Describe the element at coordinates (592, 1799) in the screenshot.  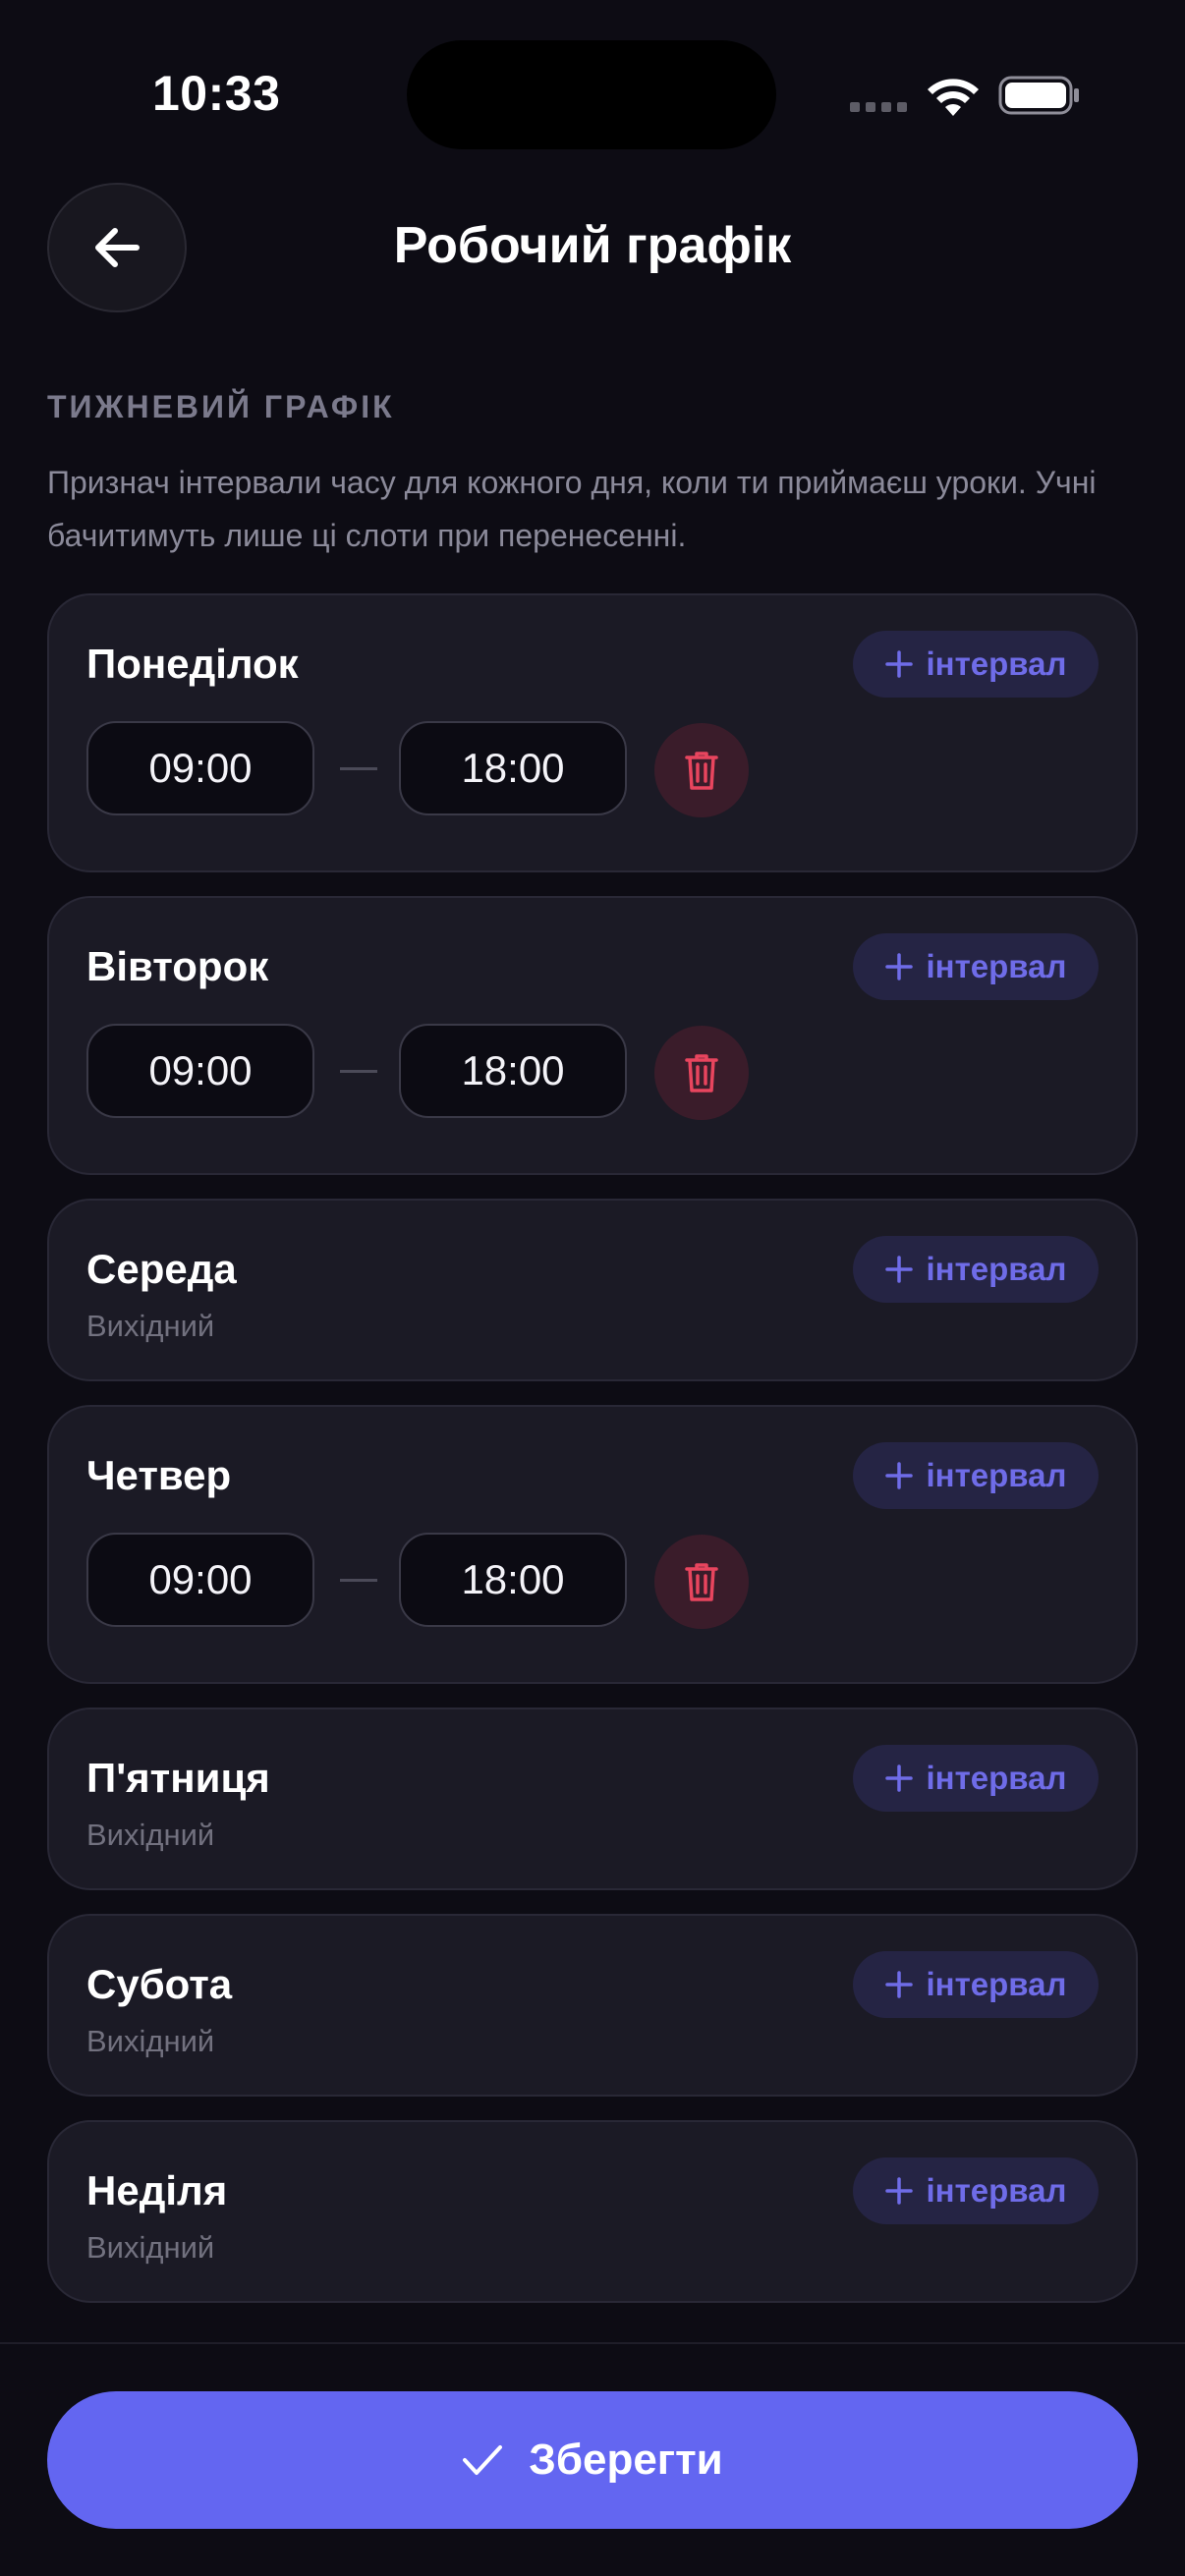
I see `day-card-friday: П'ятниця Вихідний інтервал` at that location.